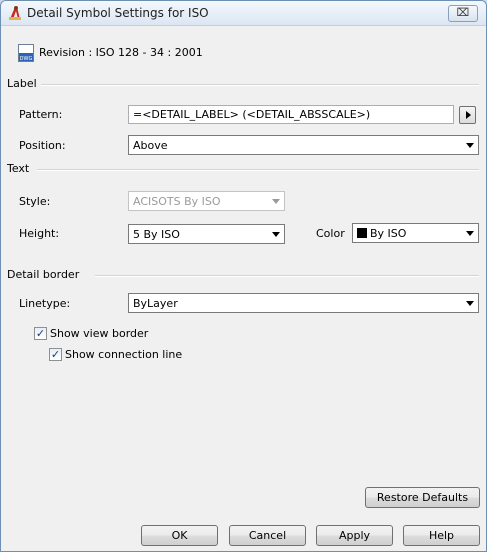 The image size is (487, 552). What do you see at coordinates (121, 52) in the screenshot?
I see `revision-text: Revision : ISO 128 - 34 : 2001` at bounding box center [121, 52].